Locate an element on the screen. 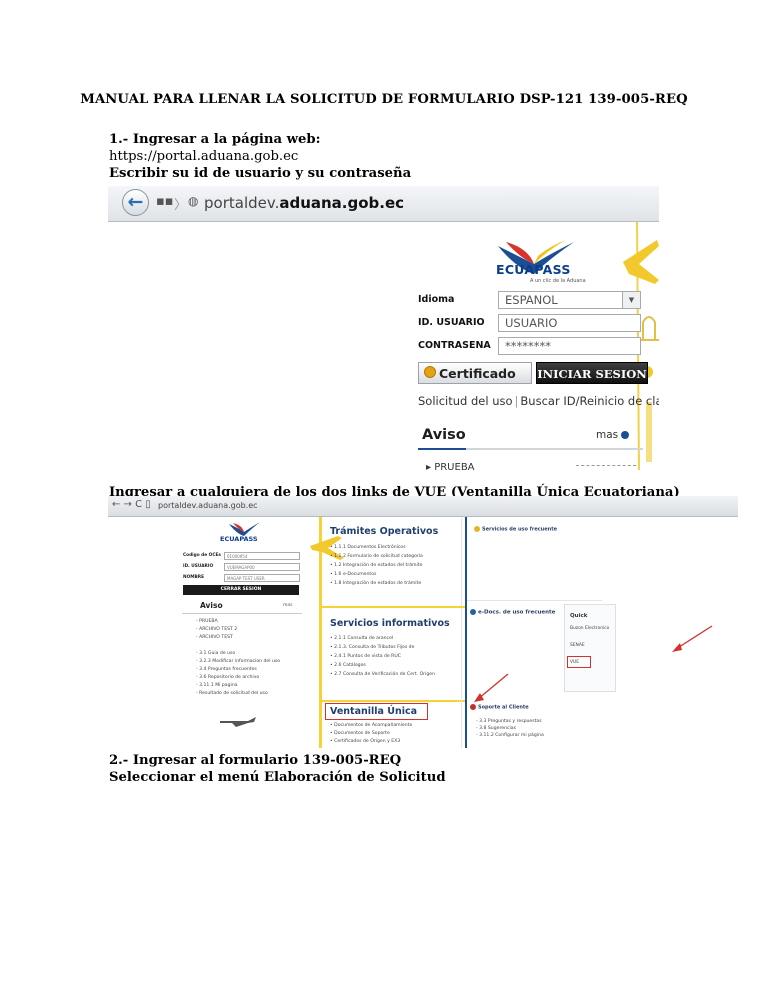  support-icon is located at coordinates (473, 707).